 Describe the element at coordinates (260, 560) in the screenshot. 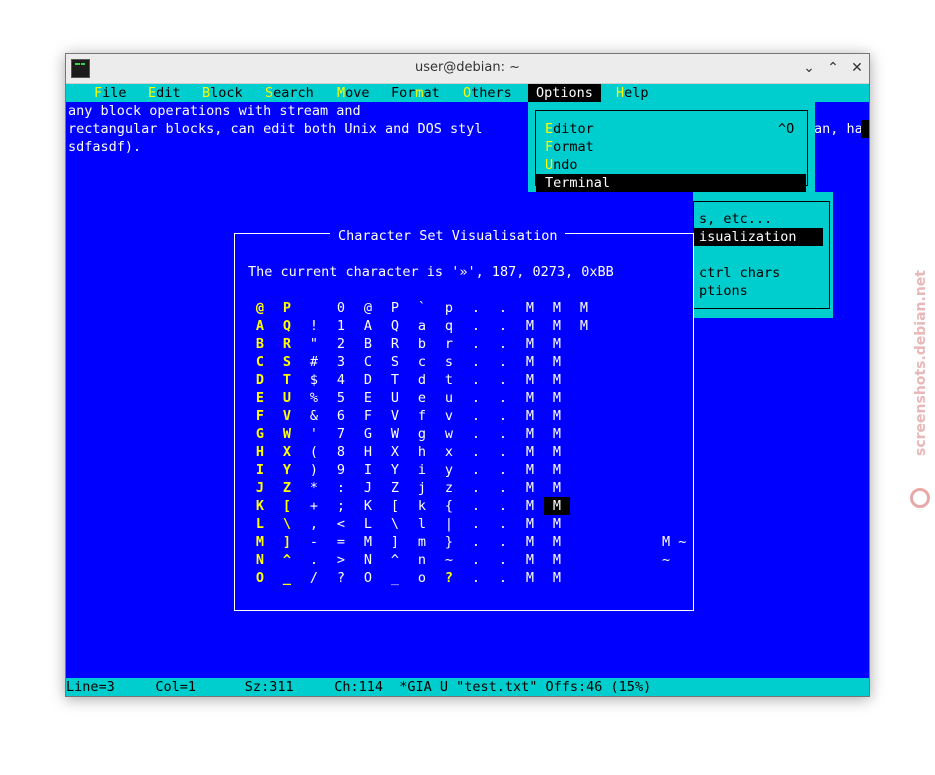

I see `charset-cell: N` at that location.